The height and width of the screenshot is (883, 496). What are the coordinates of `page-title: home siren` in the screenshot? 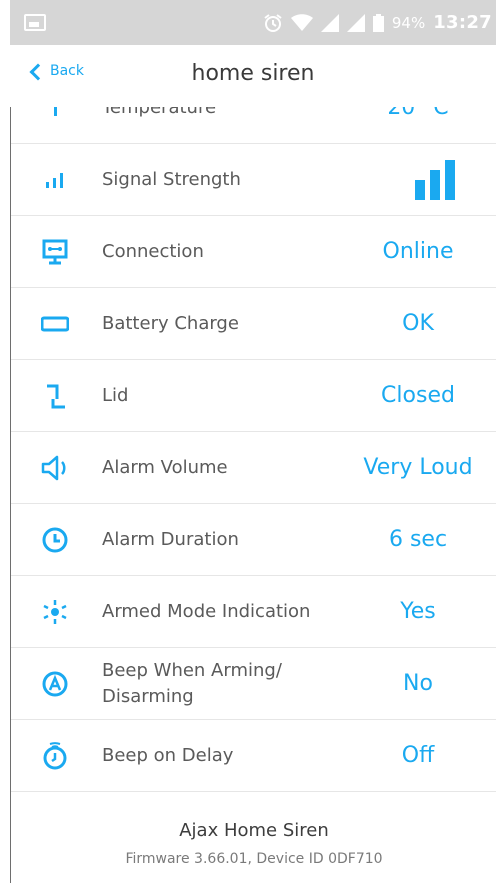 It's located at (253, 73).